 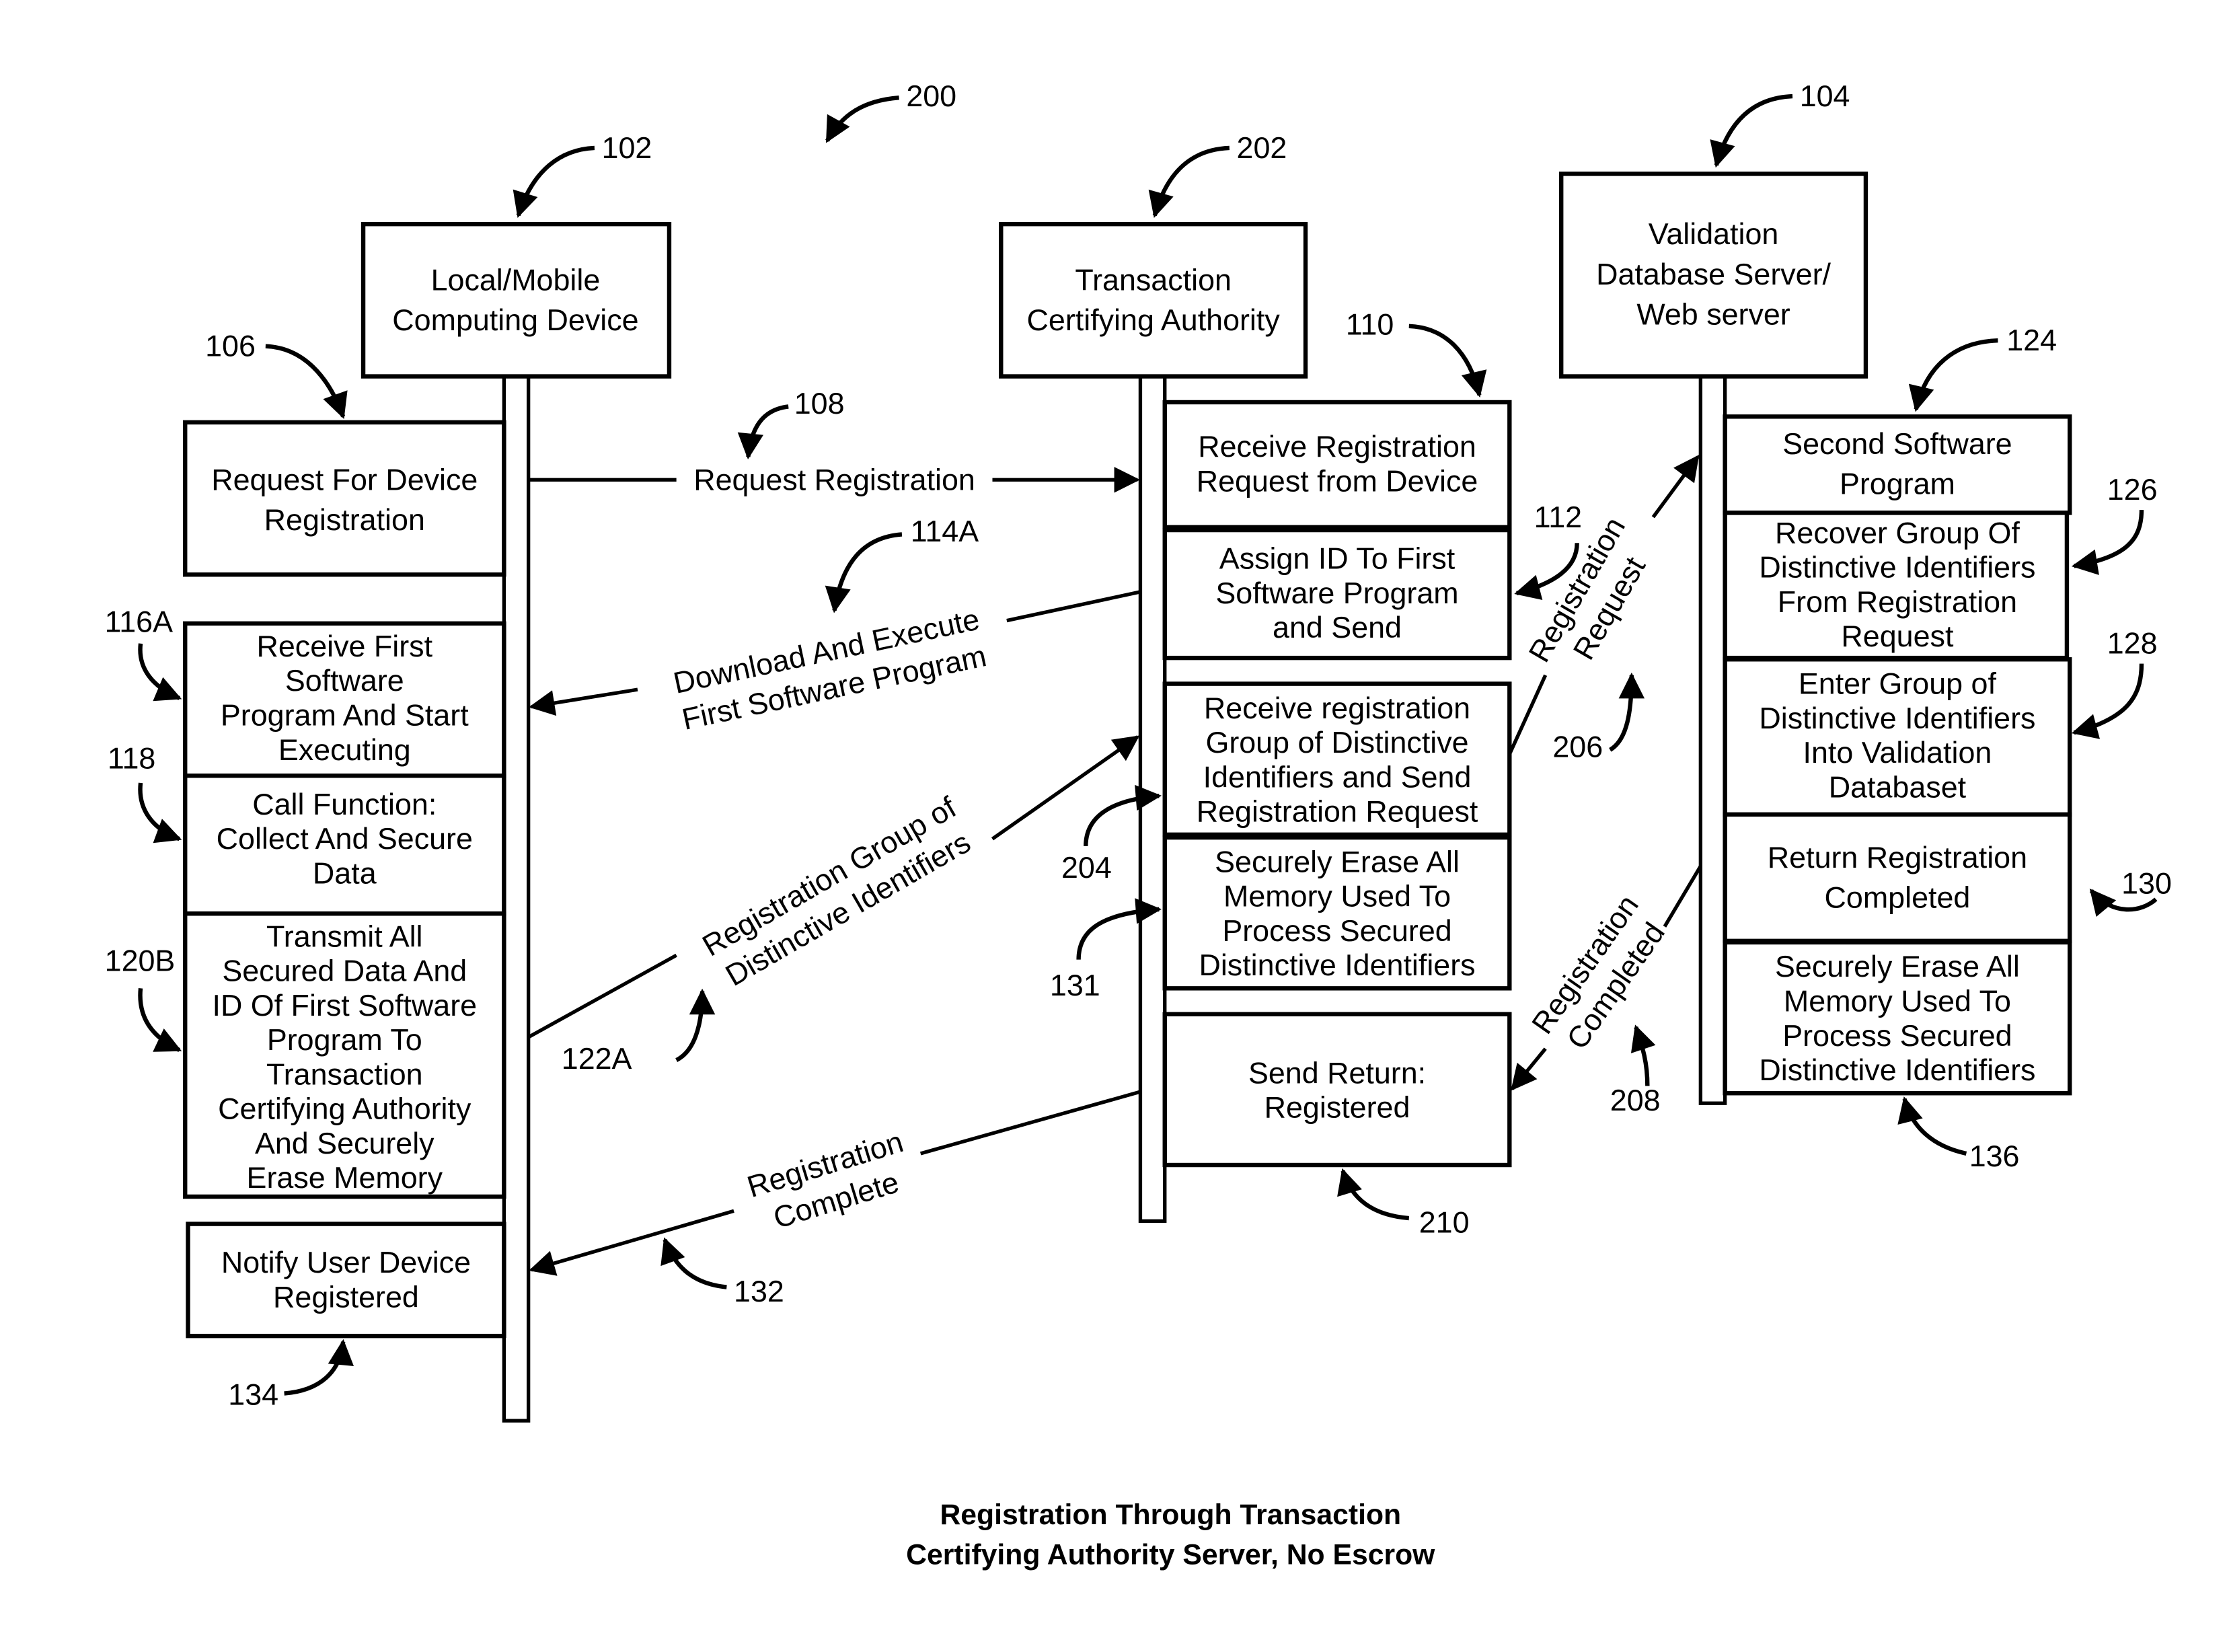 I want to click on step-text: Software, so click(x=344, y=680).